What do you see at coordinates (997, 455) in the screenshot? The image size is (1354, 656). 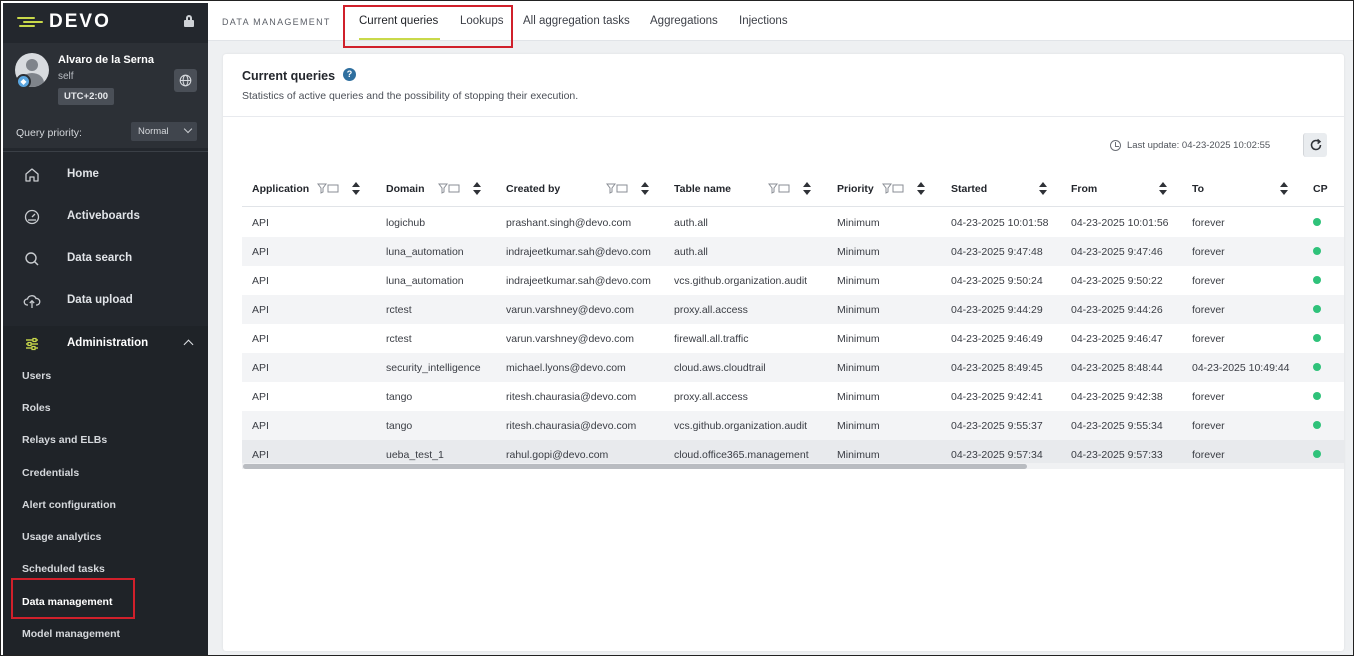 I see `cell-started: 04-23-2025 9:57:34` at bounding box center [997, 455].